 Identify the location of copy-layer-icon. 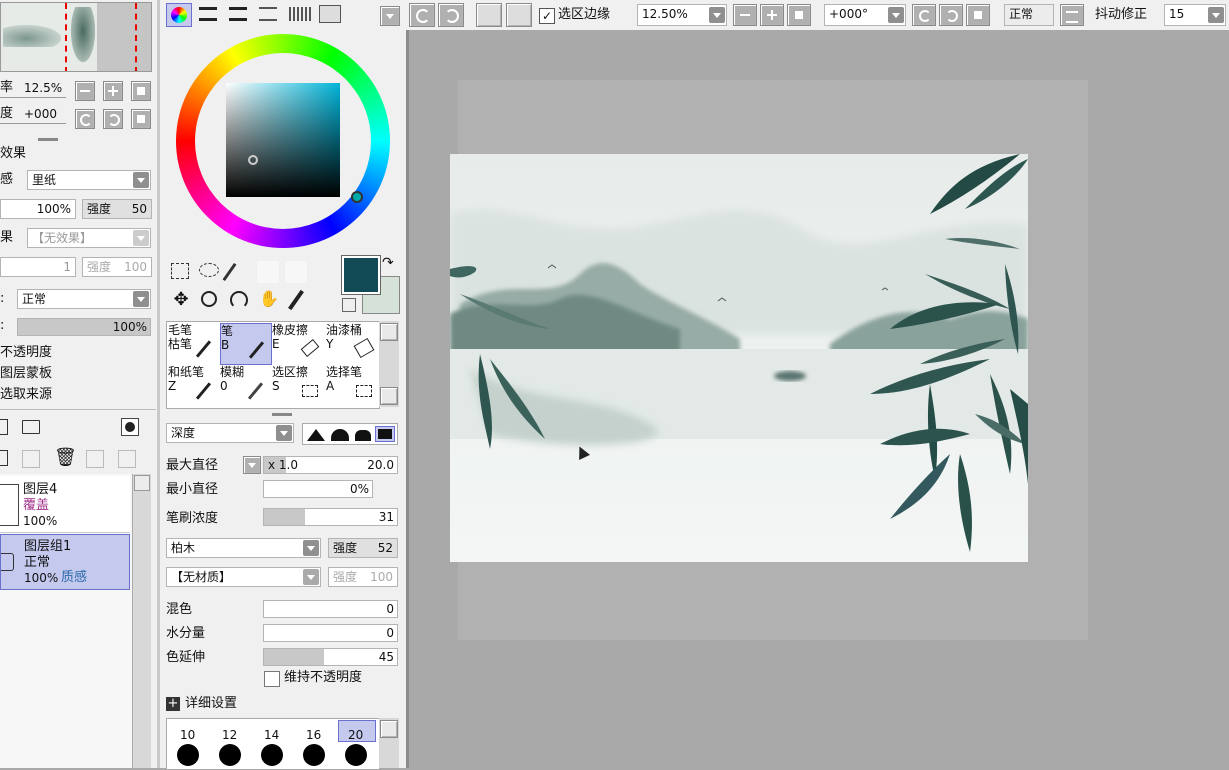
(4, 458).